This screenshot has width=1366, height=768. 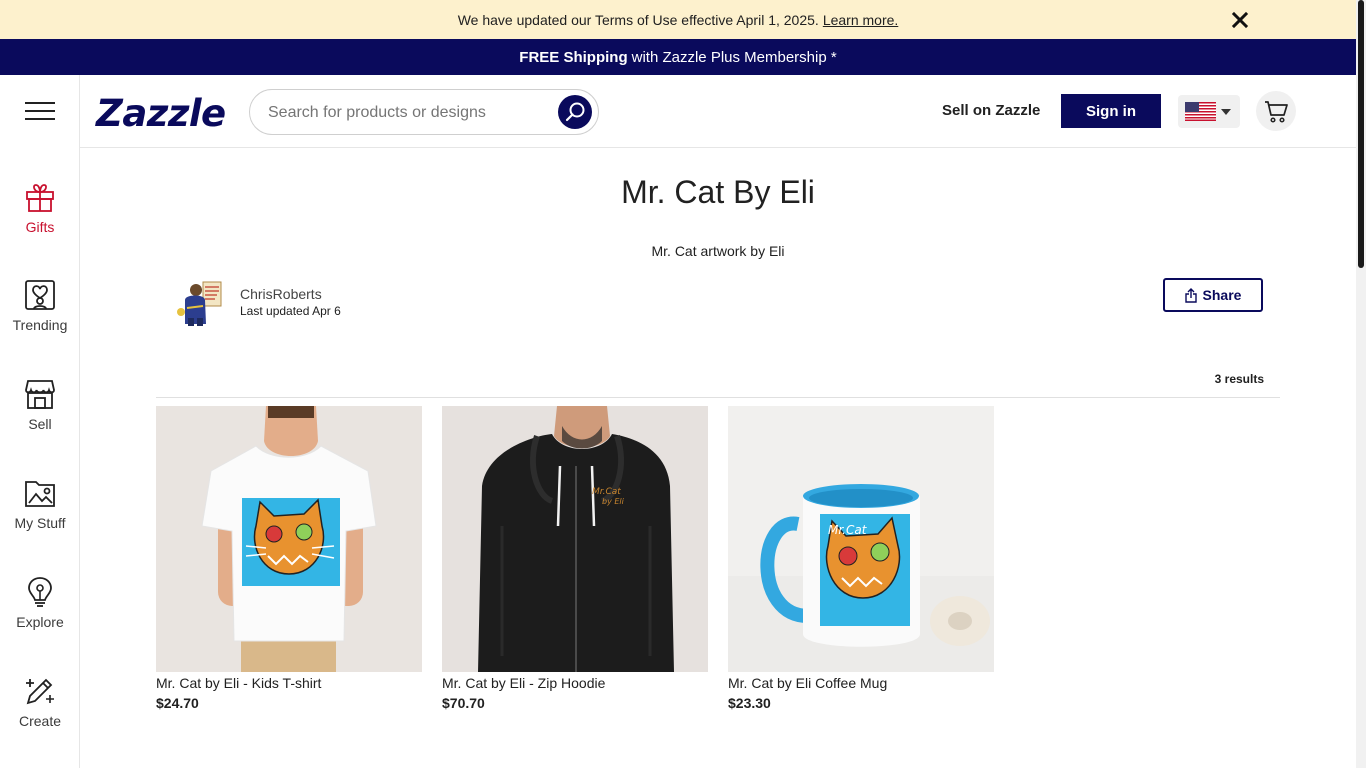 I want to click on pencil-sparkle-icon, so click(x=40, y=691).